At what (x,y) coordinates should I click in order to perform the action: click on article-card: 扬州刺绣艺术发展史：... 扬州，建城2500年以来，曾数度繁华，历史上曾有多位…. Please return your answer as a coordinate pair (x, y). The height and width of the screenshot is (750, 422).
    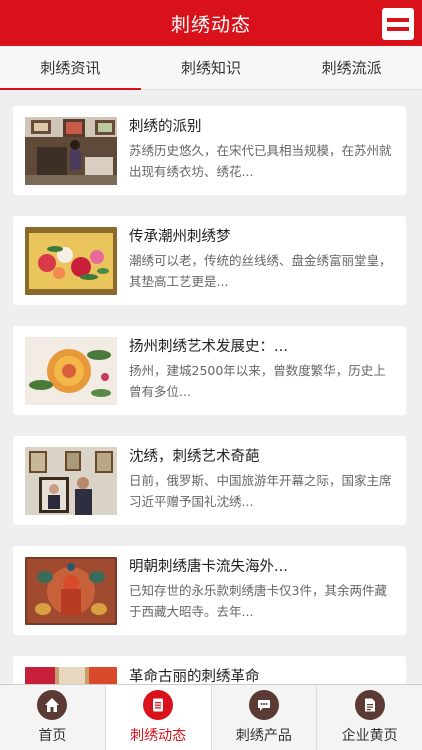
    Looking at the image, I should click on (209, 370).